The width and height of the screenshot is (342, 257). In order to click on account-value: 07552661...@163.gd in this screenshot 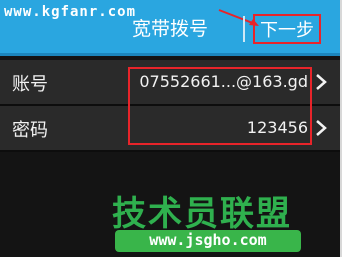, I will do `click(223, 81)`.